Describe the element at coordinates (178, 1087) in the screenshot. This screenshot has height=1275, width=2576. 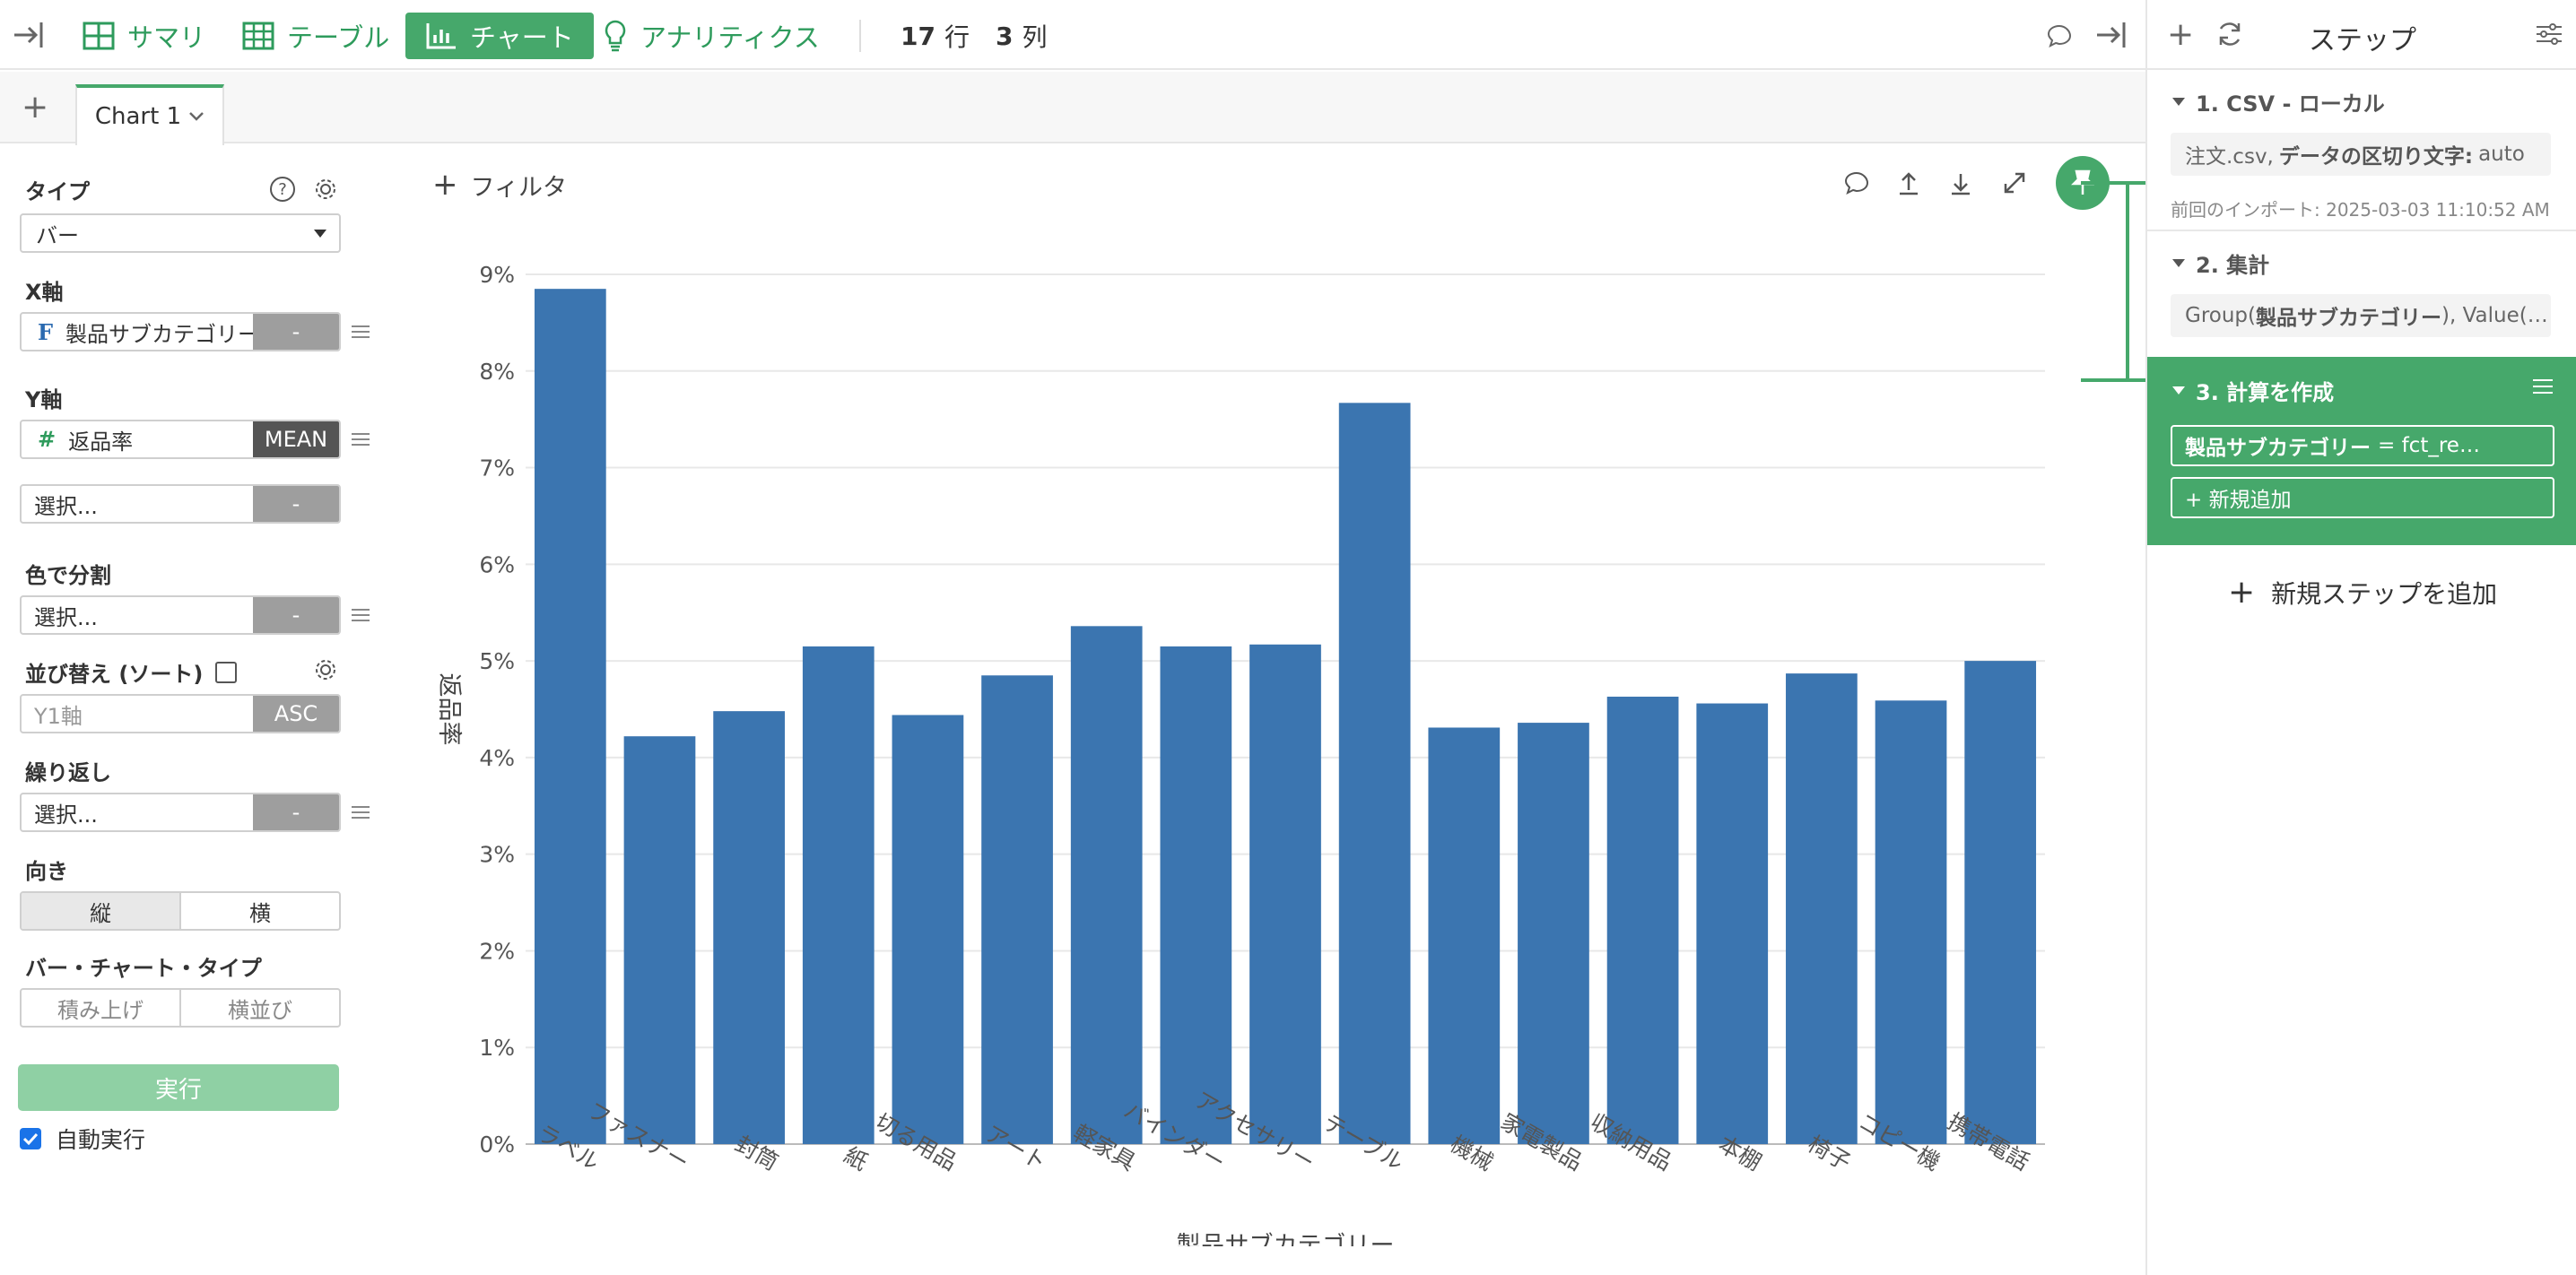
I see `run-button: 実行` at that location.